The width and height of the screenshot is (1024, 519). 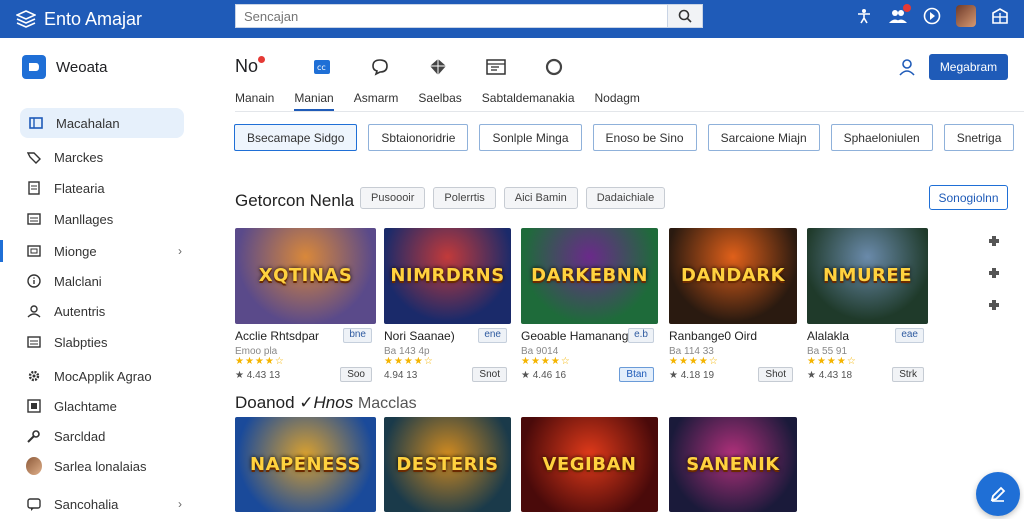 What do you see at coordinates (376, 101) in the screenshot?
I see `tab-2: Asmarm` at bounding box center [376, 101].